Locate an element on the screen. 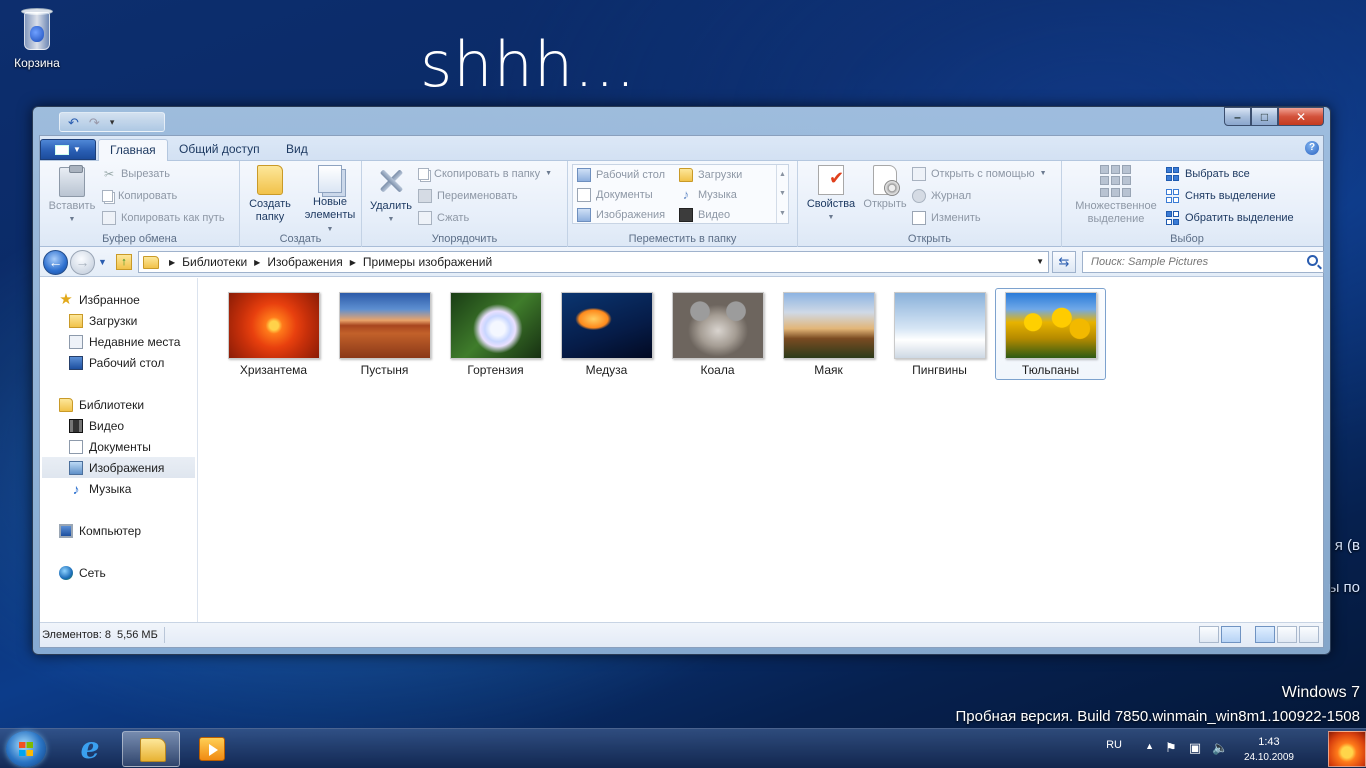  taskbar-explorer is located at coordinates (151, 749).